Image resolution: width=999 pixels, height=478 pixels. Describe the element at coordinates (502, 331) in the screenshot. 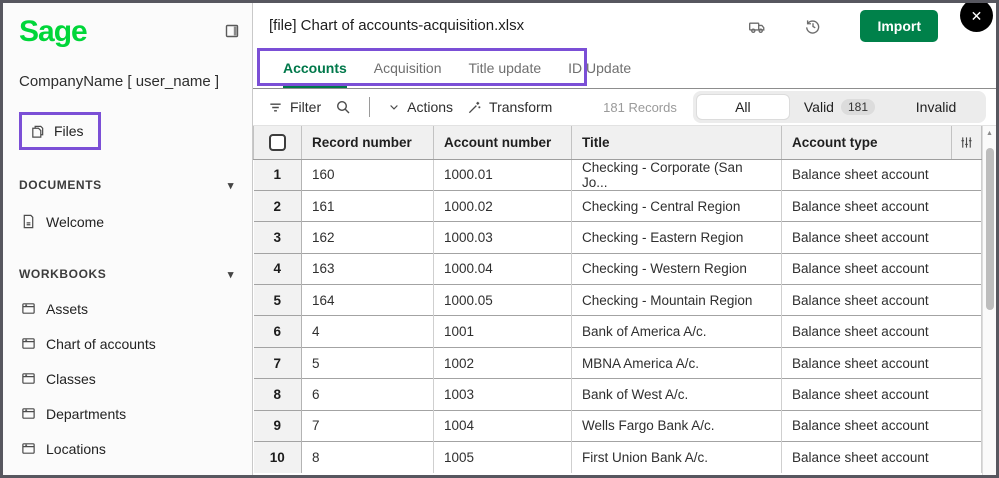

I see `cell-account-number: 1001` at that location.